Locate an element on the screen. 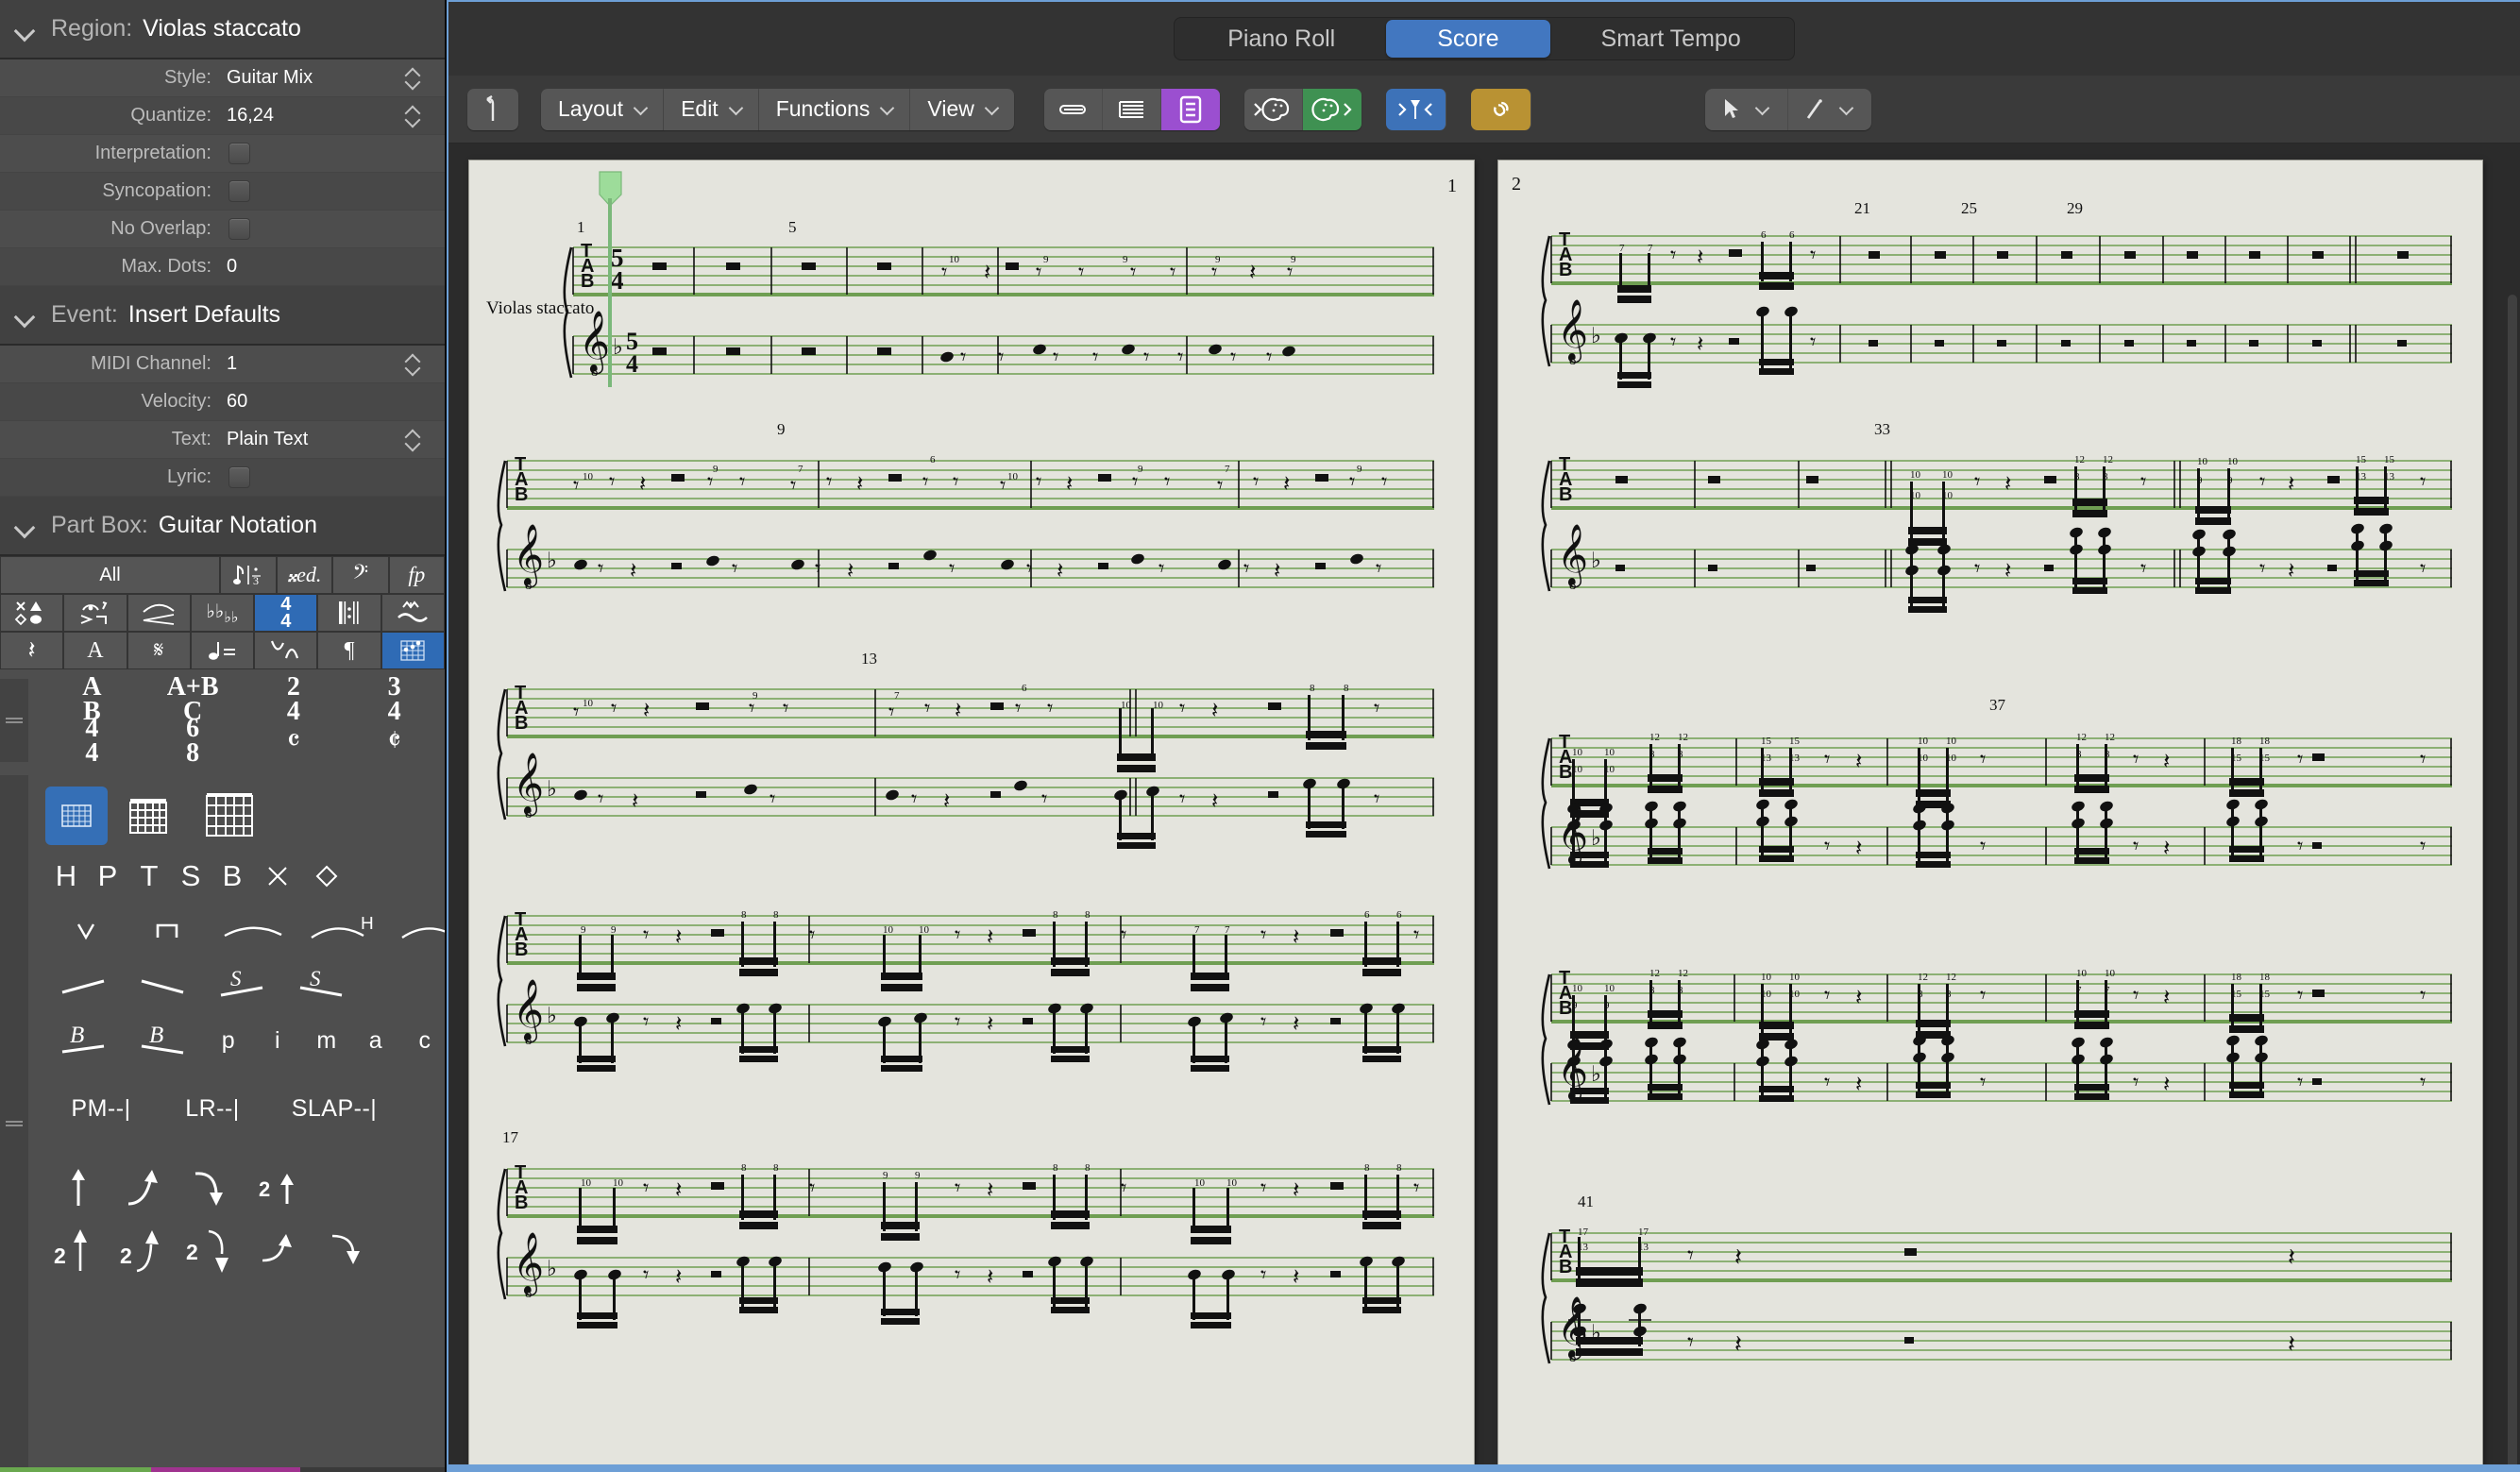 The height and width of the screenshot is (1472, 2520). paragraph-icon: ¶ is located at coordinates (349, 650).